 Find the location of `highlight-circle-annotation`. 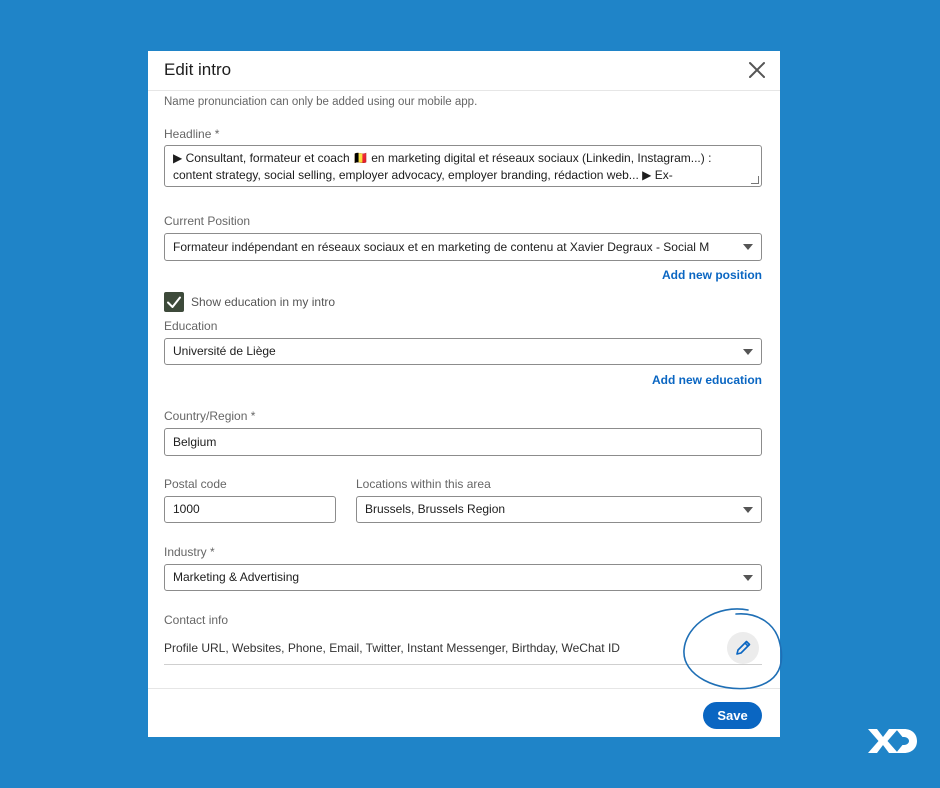

highlight-circle-annotation is located at coordinates (733, 649).